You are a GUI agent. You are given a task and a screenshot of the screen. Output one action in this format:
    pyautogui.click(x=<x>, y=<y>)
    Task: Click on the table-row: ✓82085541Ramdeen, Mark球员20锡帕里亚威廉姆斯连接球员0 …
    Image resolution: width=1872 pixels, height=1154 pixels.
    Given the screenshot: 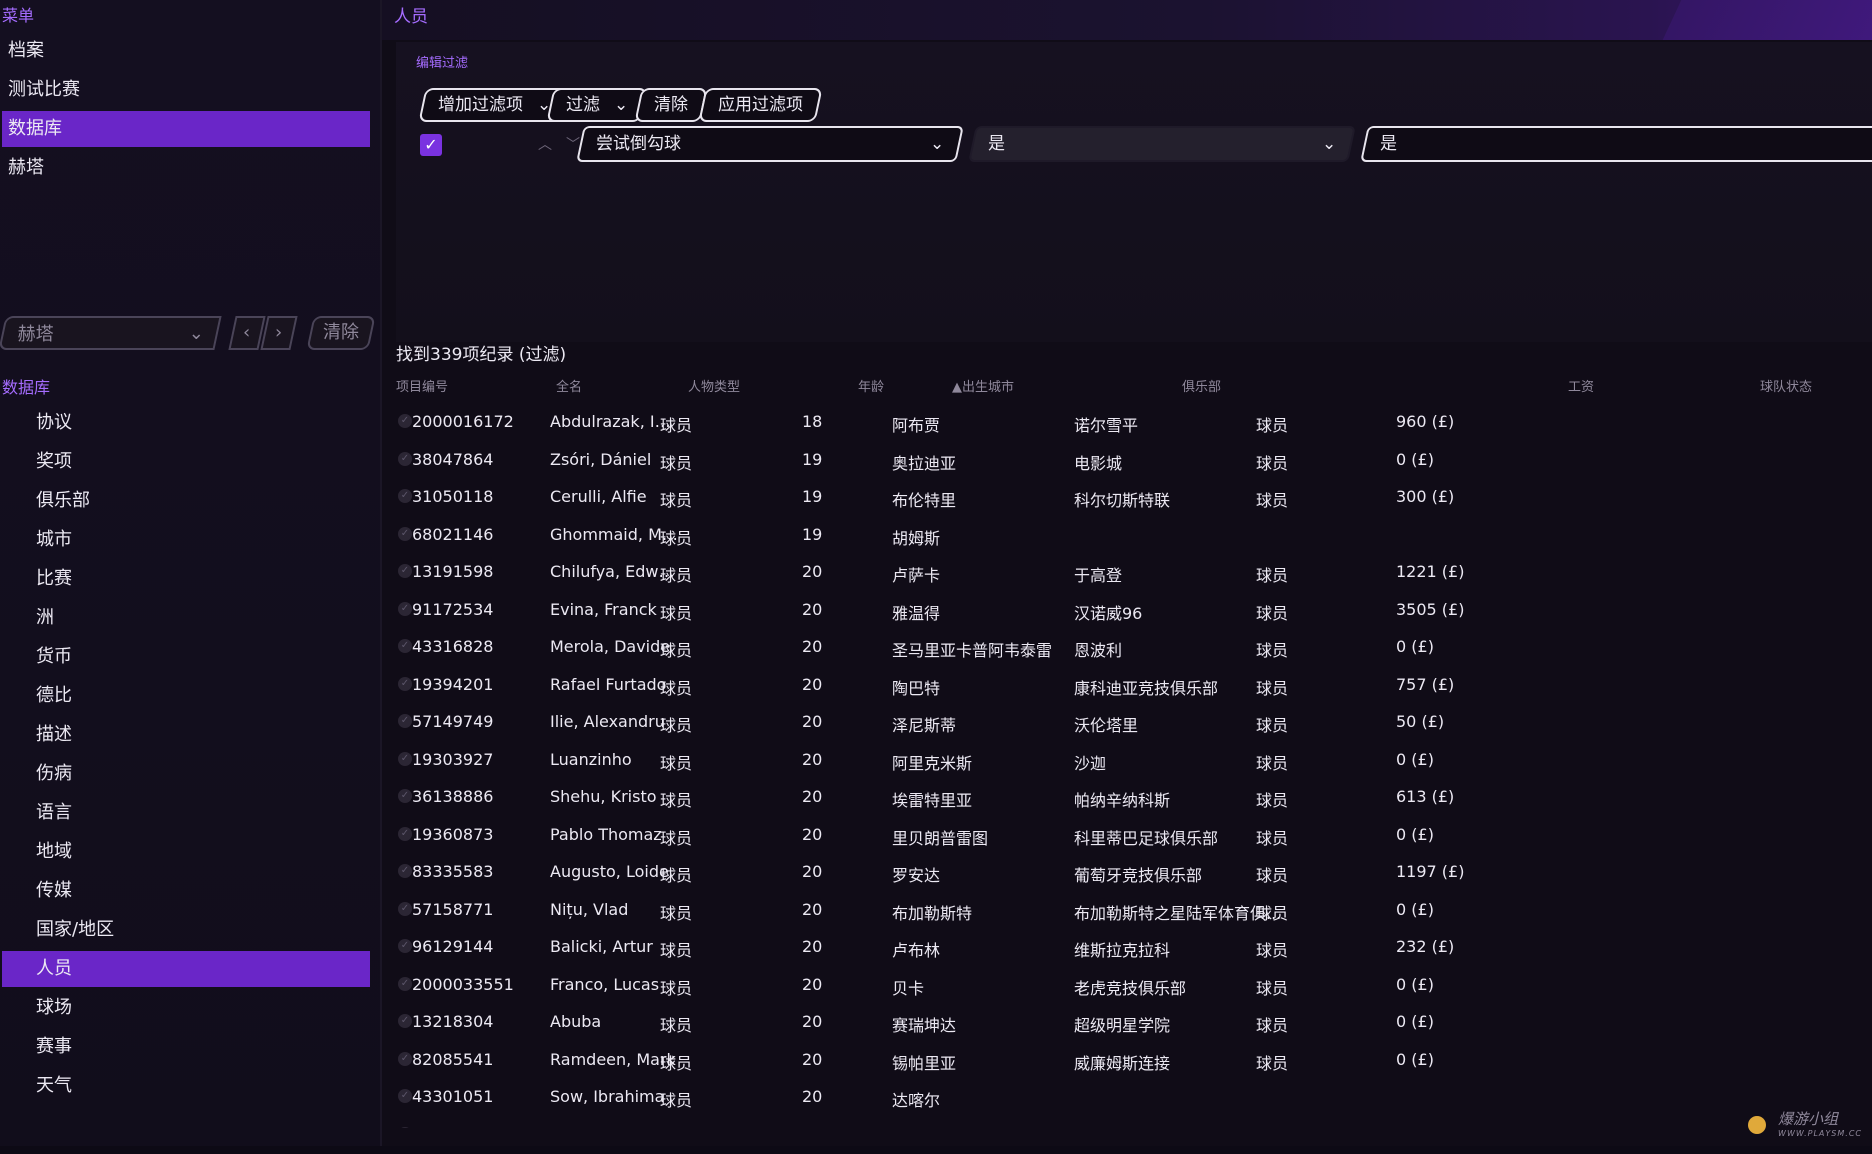 What is the action you would take?
    pyautogui.click(x=1134, y=1061)
    